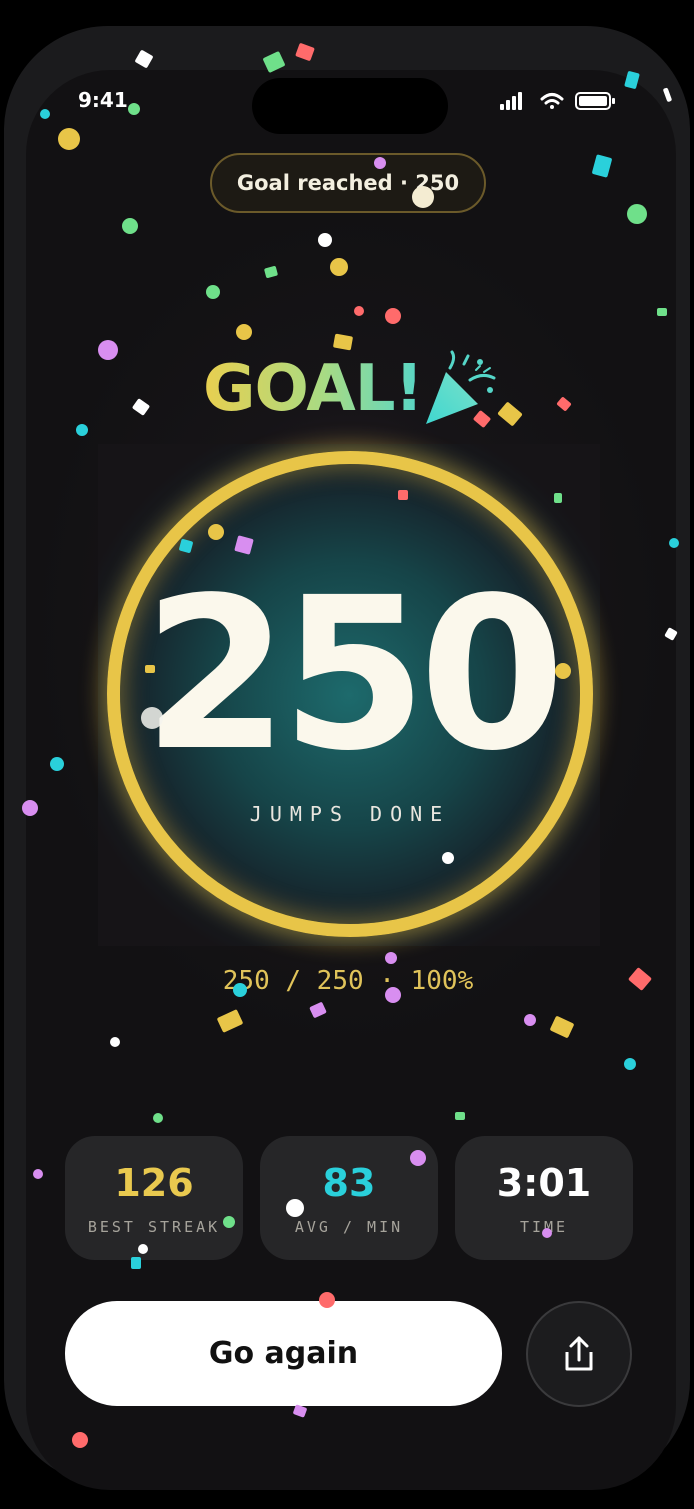 The image size is (694, 1509). What do you see at coordinates (313, 389) in the screenshot?
I see `goal-title: GOAL!` at bounding box center [313, 389].